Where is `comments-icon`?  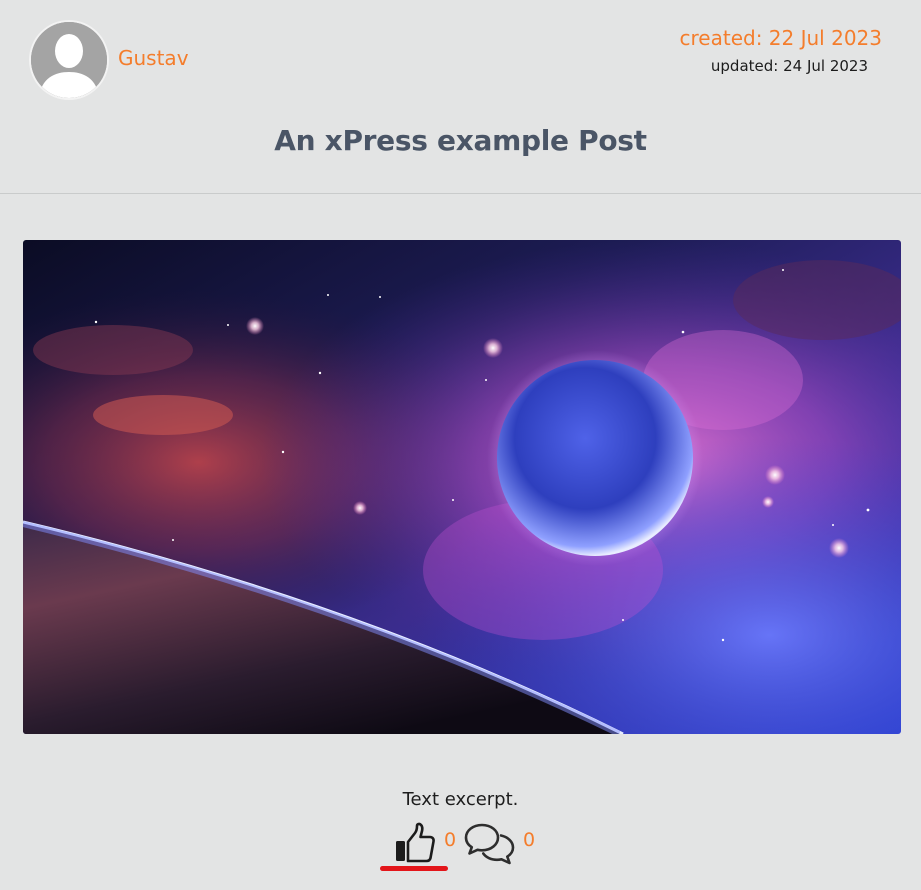 comments-icon is located at coordinates (489, 844).